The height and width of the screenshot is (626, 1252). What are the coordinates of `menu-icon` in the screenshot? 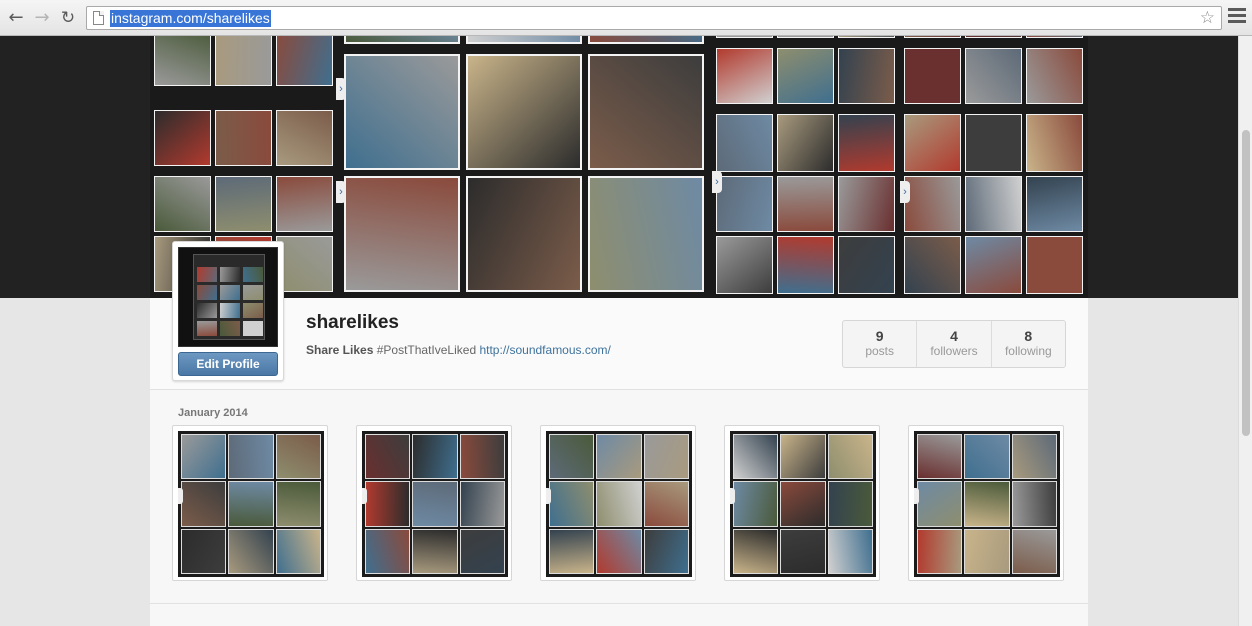 It's located at (1237, 18).